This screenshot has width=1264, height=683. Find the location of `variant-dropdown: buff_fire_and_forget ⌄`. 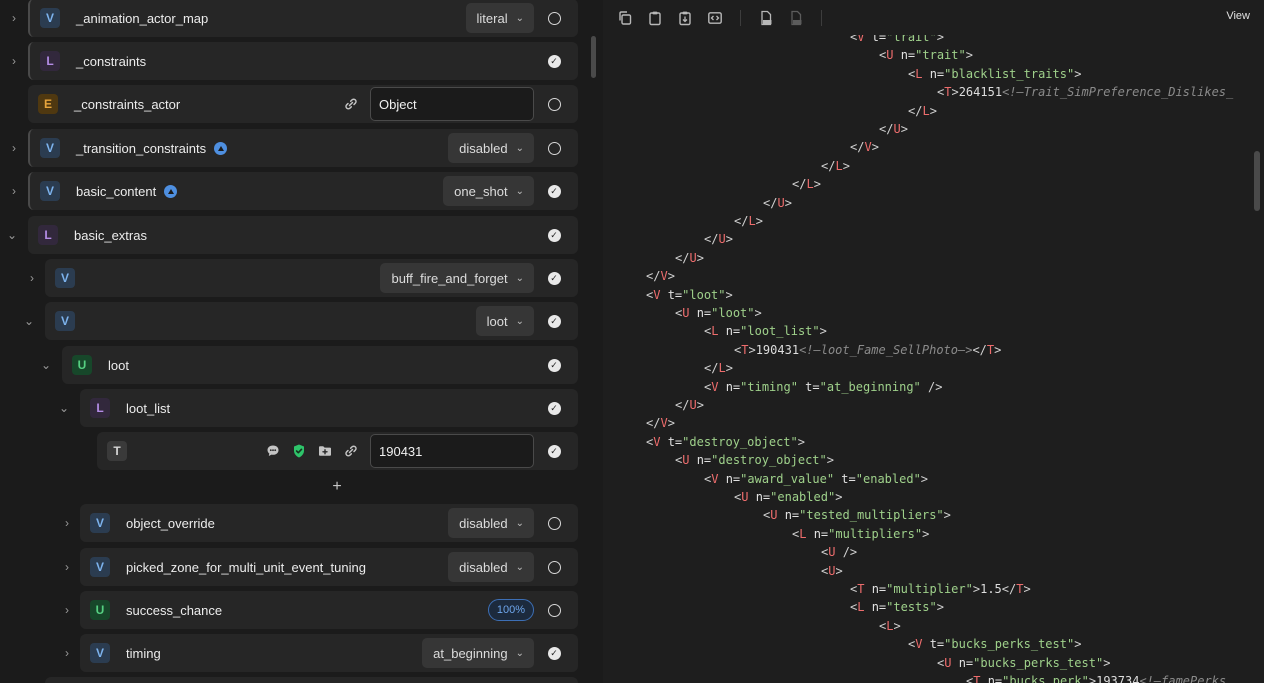

variant-dropdown: buff_fire_and_forget ⌄ is located at coordinates (457, 278).